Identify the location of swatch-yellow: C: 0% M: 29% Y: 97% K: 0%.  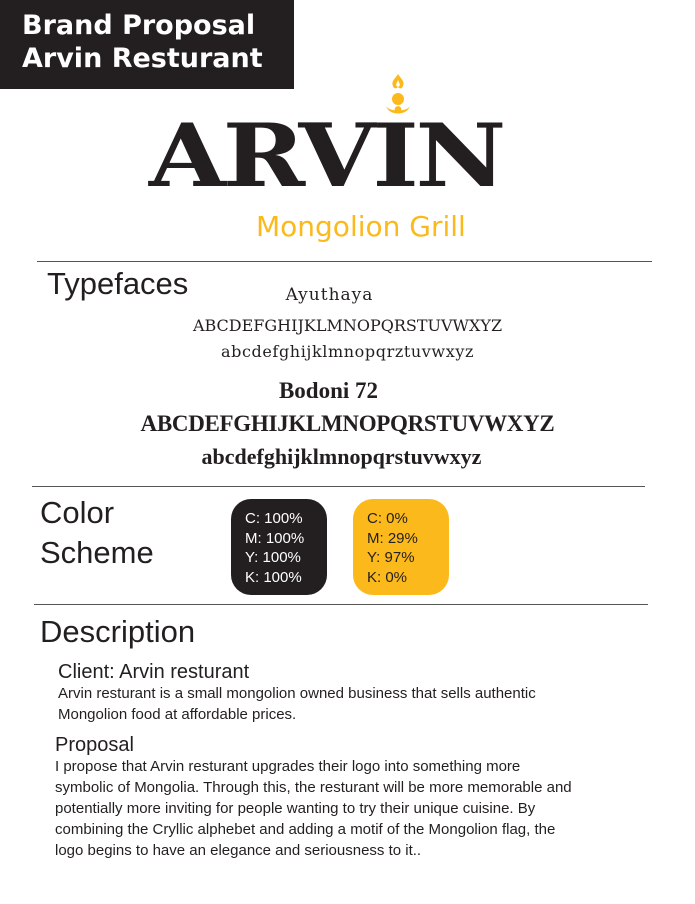
(401, 547).